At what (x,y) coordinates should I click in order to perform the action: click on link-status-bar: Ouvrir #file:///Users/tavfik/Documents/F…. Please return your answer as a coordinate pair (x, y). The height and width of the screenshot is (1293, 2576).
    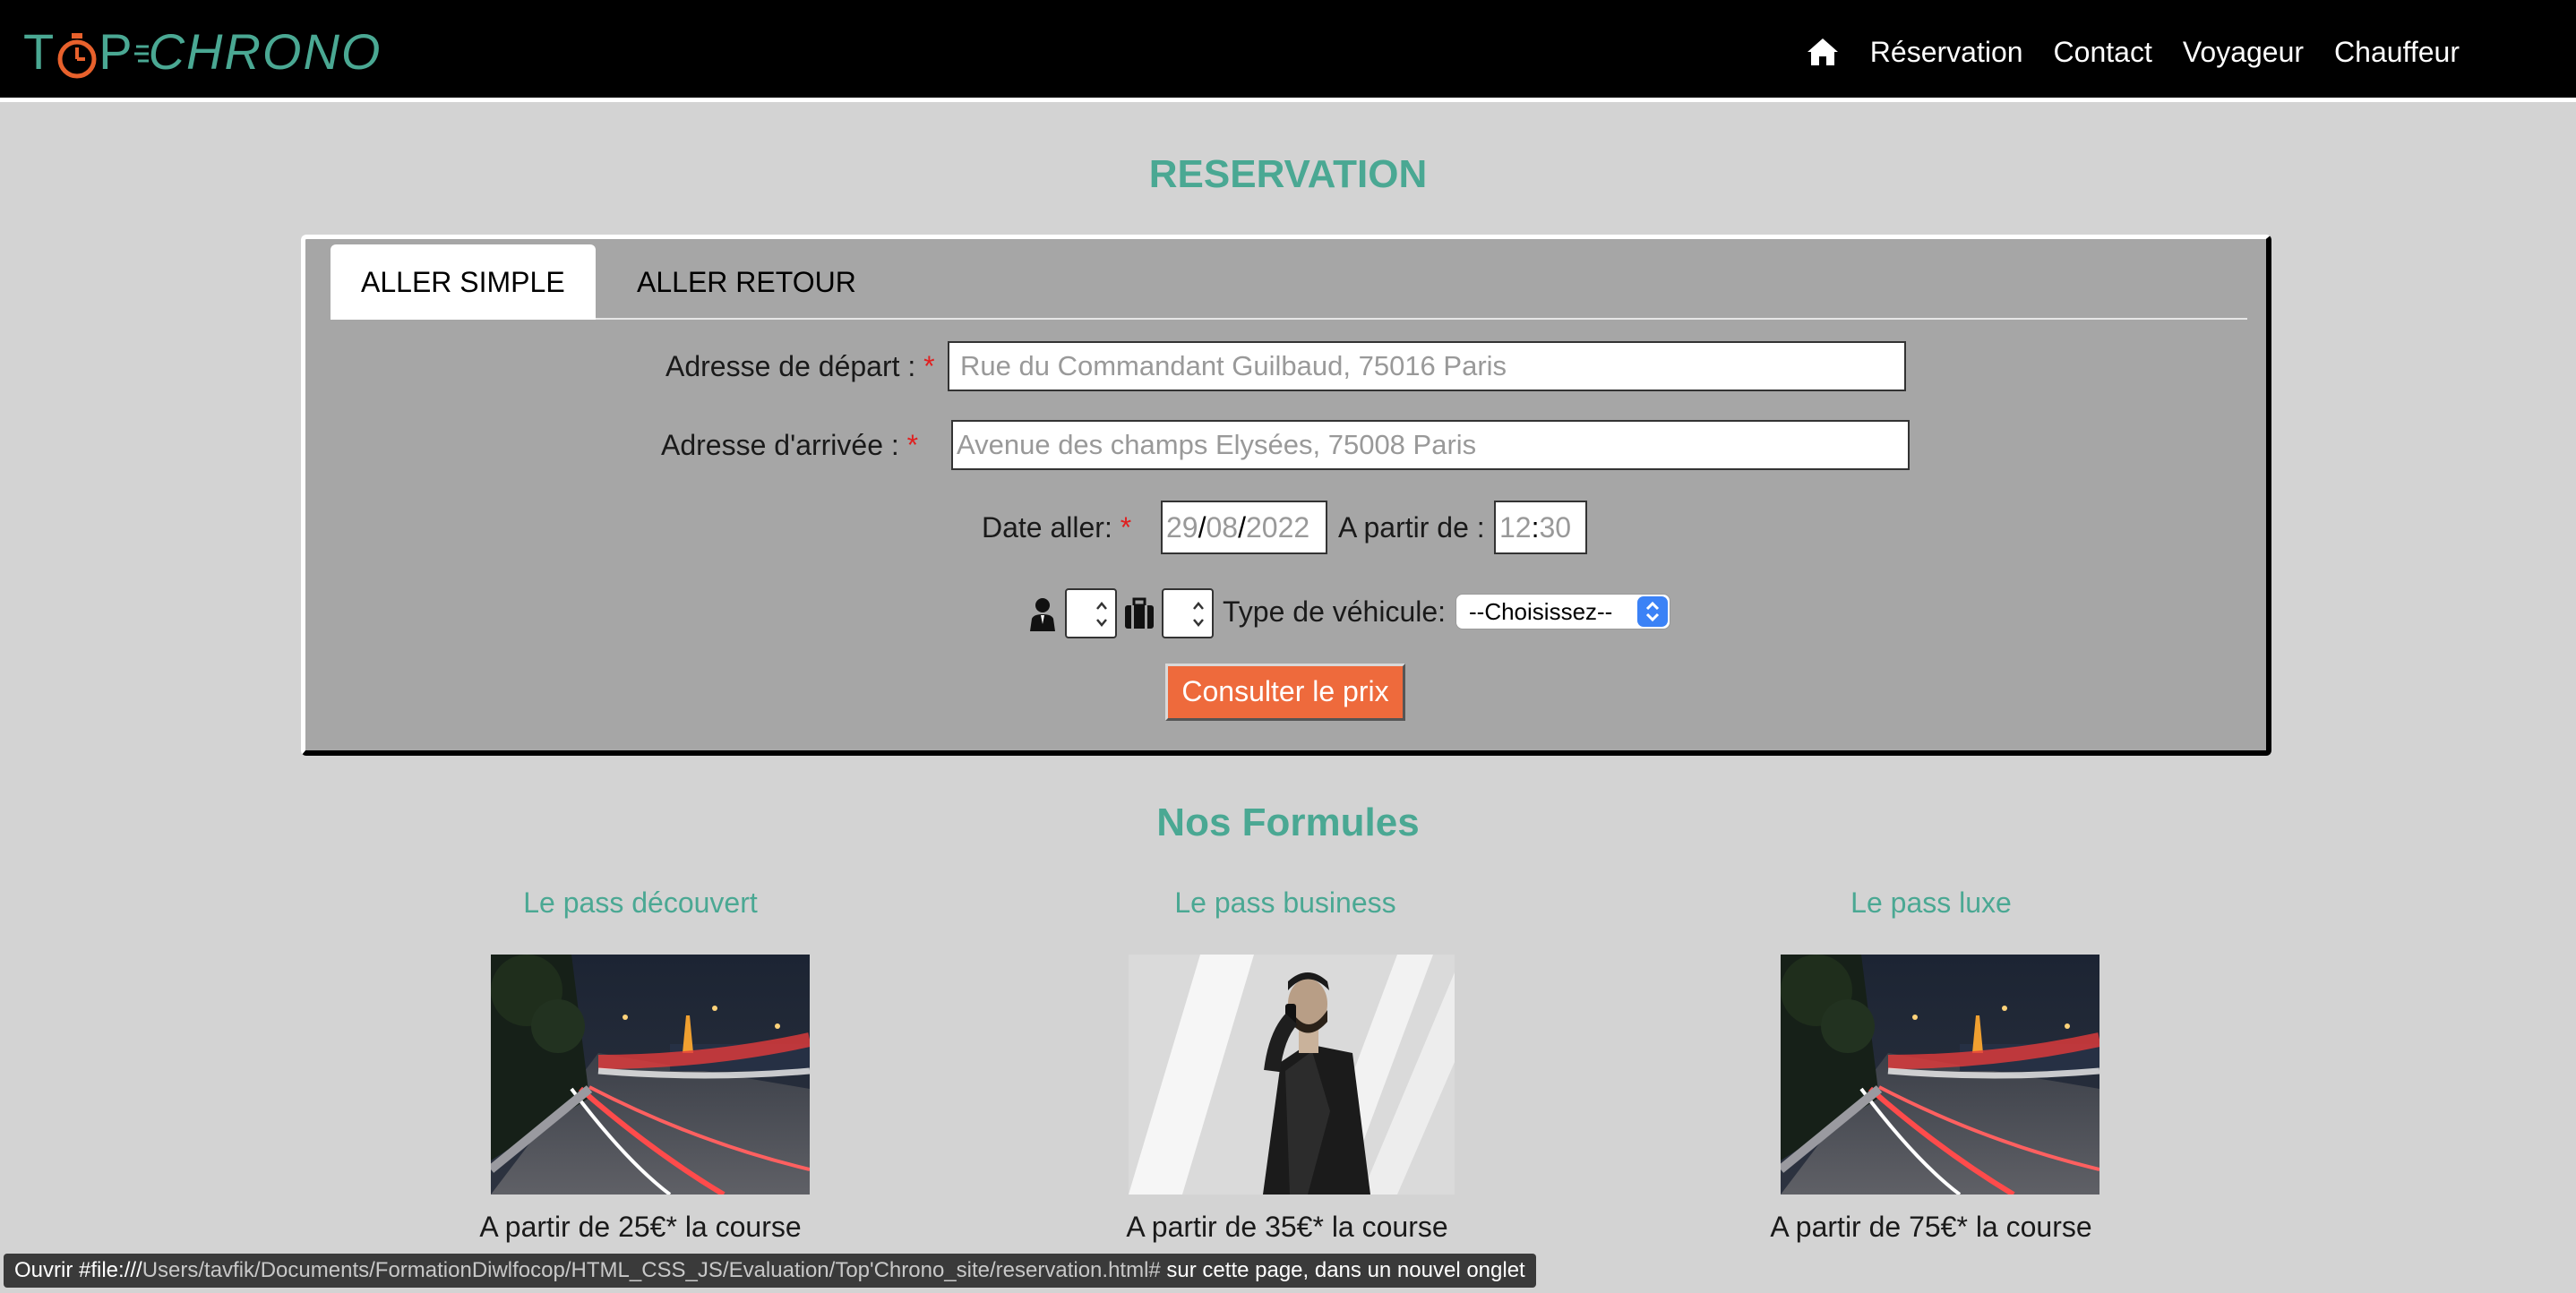
    Looking at the image, I should click on (770, 1271).